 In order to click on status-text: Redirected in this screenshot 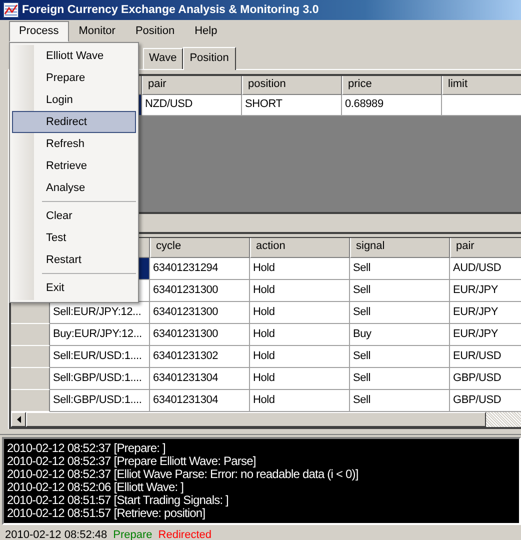, I will do `click(185, 534)`.